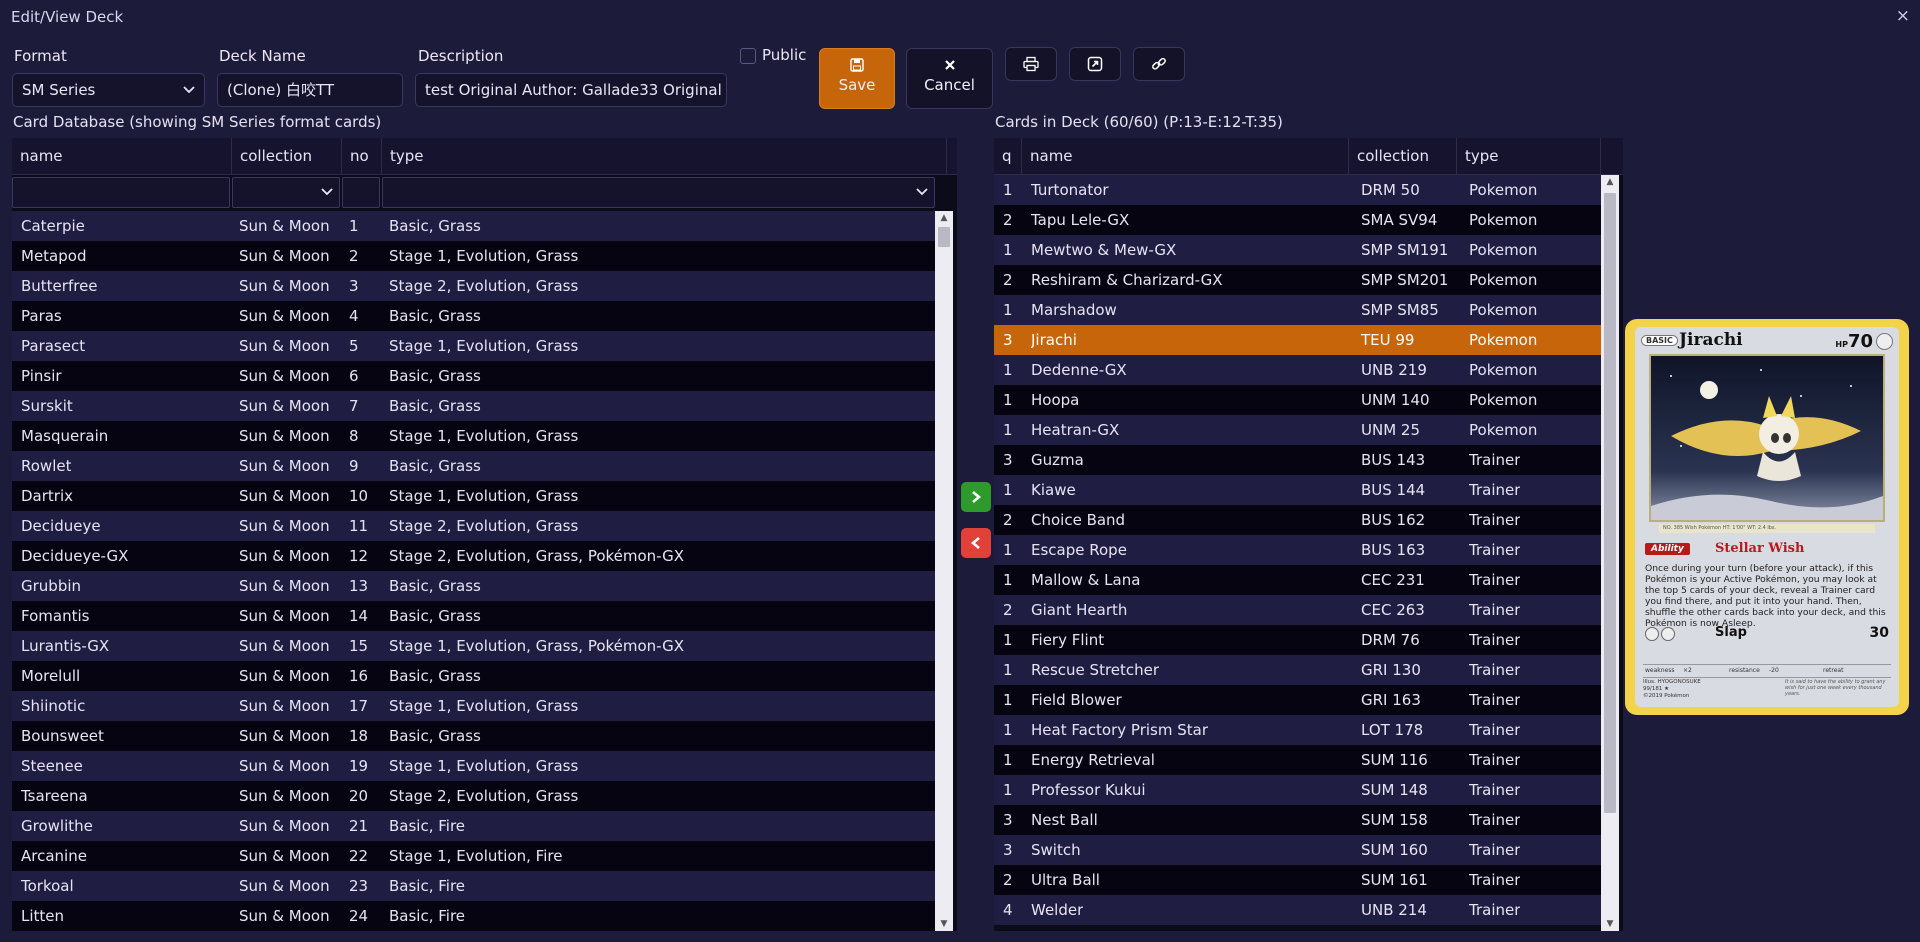  What do you see at coordinates (1297, 580) in the screenshot?
I see `table-row: 1 Mallow & Lana CEC 231 Trainer` at bounding box center [1297, 580].